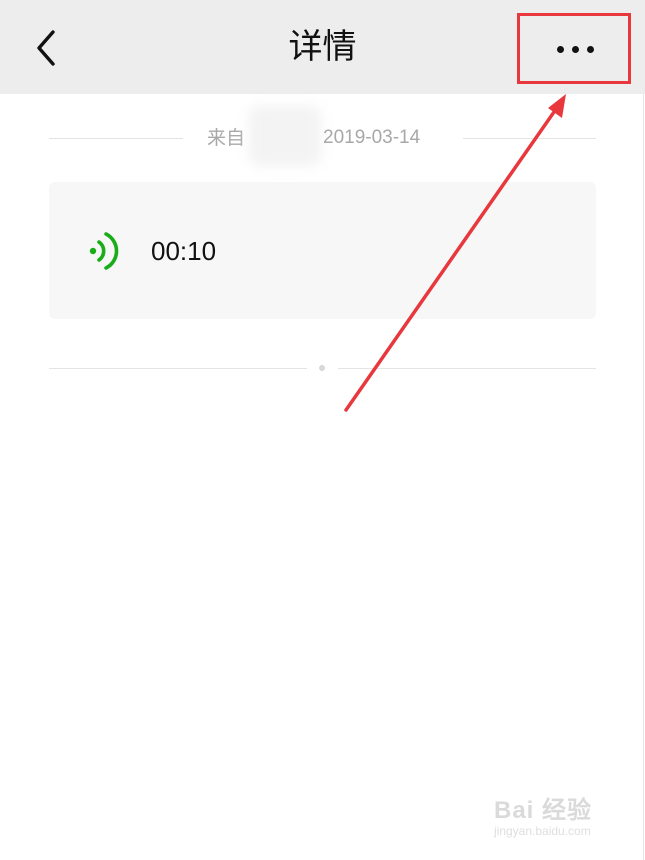 This screenshot has height=860, width=645. I want to click on source-prefix: 来自, so click(226, 138).